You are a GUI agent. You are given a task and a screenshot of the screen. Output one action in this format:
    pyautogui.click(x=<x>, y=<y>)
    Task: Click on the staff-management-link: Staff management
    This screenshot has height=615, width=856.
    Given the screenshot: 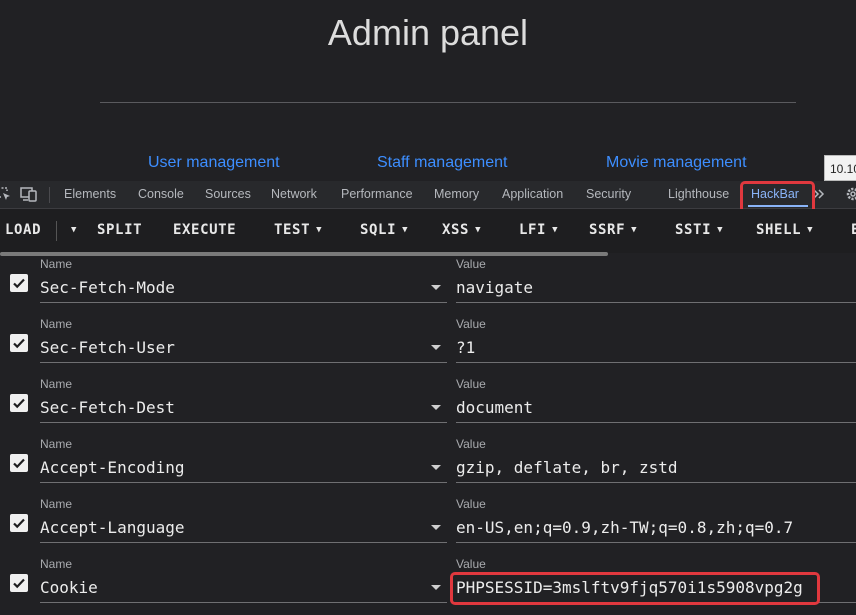 What is the action you would take?
    pyautogui.click(x=442, y=163)
    